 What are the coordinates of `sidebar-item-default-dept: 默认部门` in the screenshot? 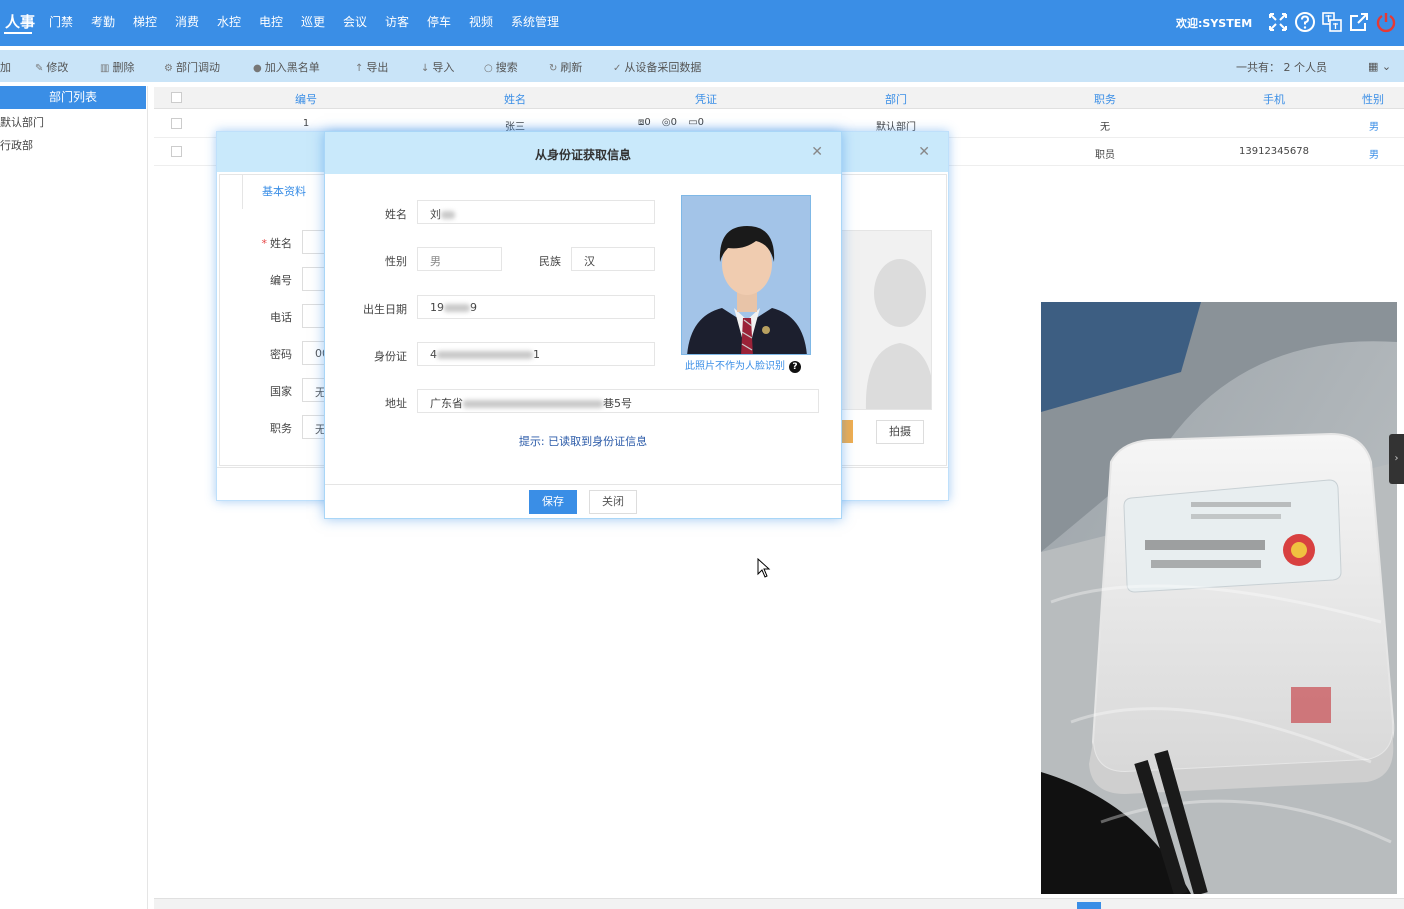 It's located at (22, 122).